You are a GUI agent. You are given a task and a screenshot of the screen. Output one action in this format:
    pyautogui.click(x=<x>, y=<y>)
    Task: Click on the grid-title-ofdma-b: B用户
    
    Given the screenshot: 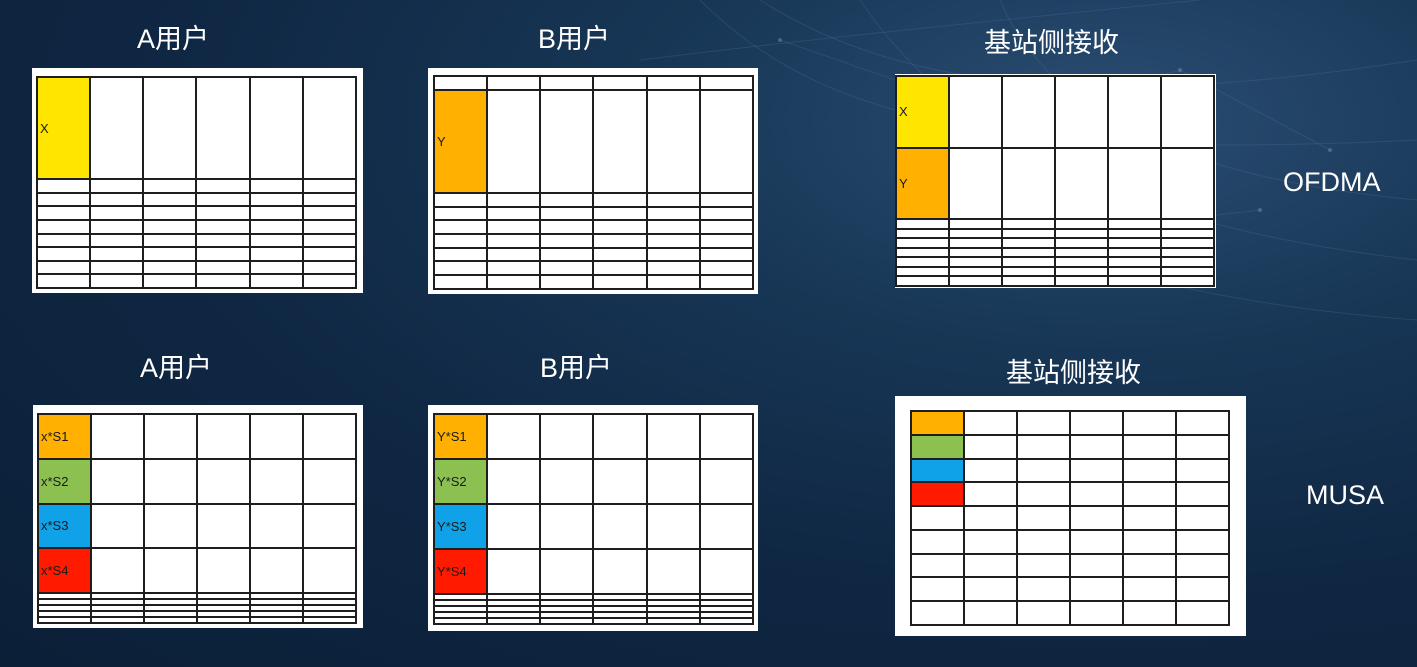 What is the action you would take?
    pyautogui.click(x=574, y=39)
    